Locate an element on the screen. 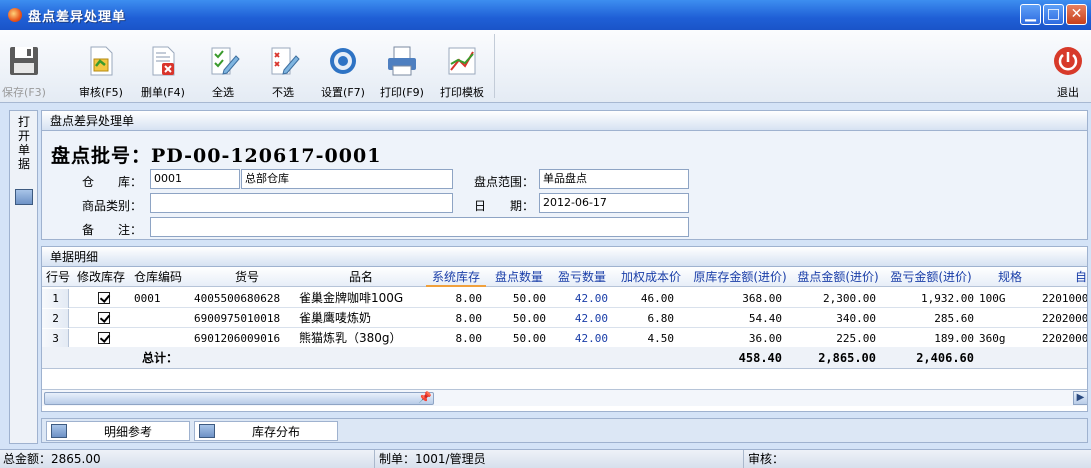  col-item-code: 货号 is located at coordinates (247, 277).